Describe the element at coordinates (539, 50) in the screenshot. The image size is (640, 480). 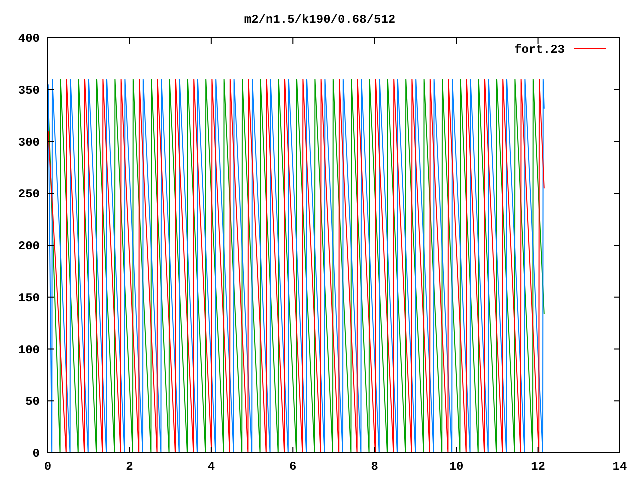
I see `legend-label: fort.23` at that location.